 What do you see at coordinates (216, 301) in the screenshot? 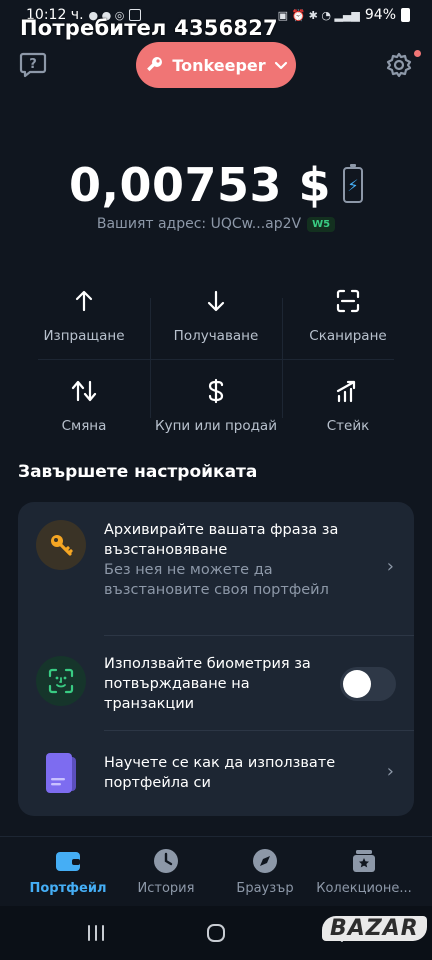
I see `arrow-down-icon` at bounding box center [216, 301].